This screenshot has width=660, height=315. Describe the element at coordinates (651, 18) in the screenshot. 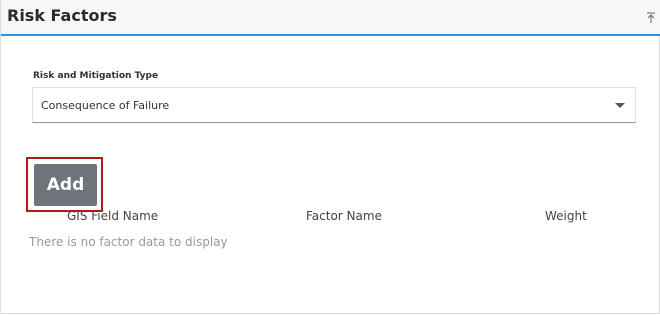

I see `collapse-up-icon` at that location.